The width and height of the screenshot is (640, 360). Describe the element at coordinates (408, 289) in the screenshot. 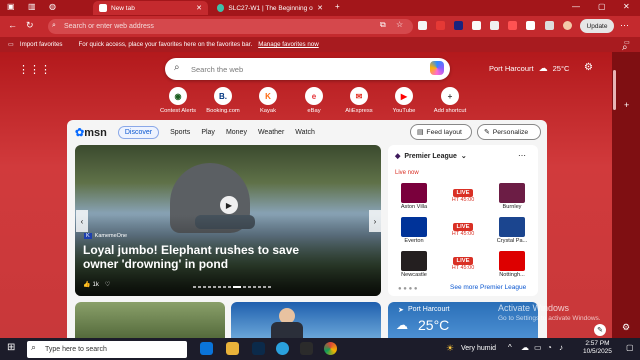

I see `carousel-dots: ● ● ● ●` at that location.